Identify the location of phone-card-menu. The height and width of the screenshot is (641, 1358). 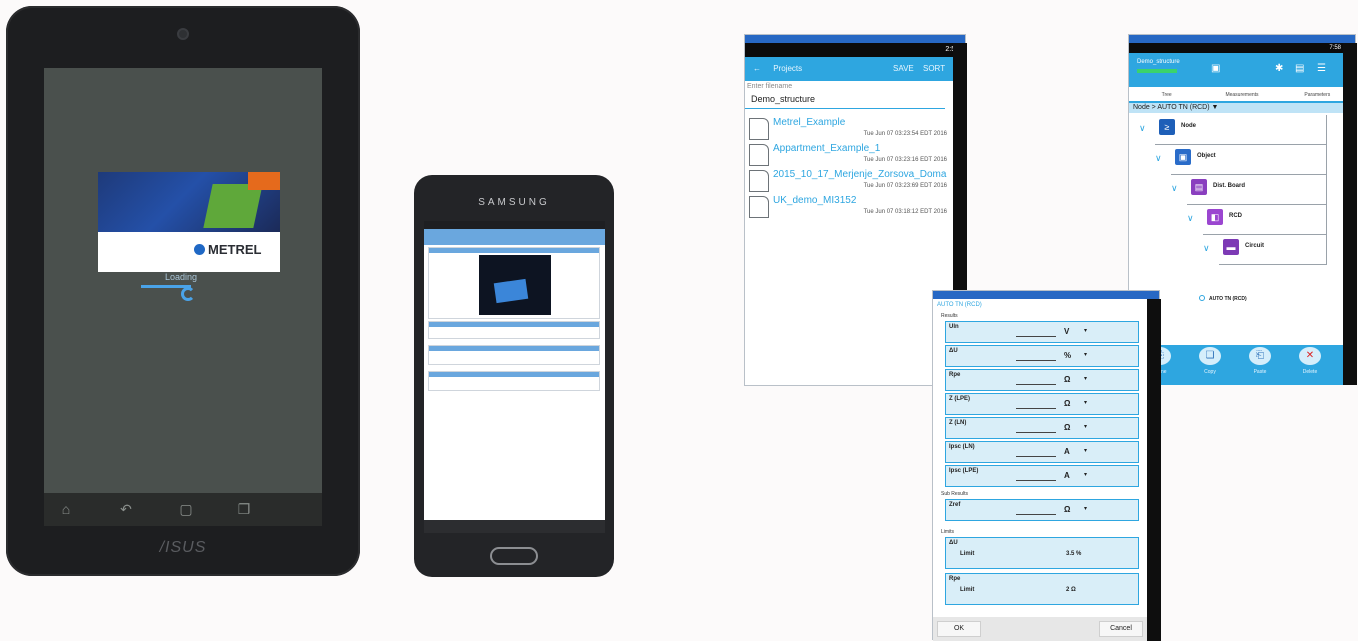
(514, 283).